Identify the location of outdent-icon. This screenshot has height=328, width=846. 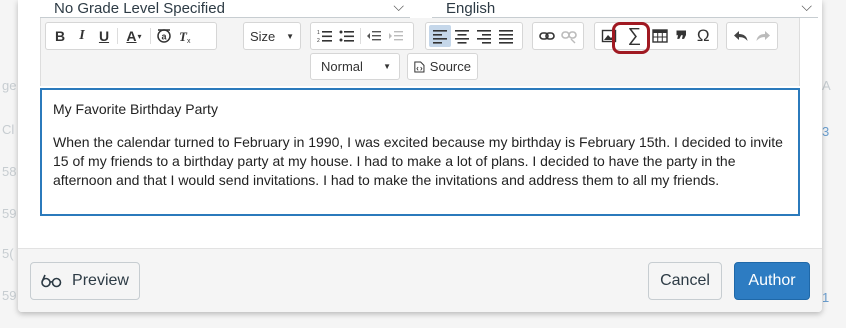
(374, 36).